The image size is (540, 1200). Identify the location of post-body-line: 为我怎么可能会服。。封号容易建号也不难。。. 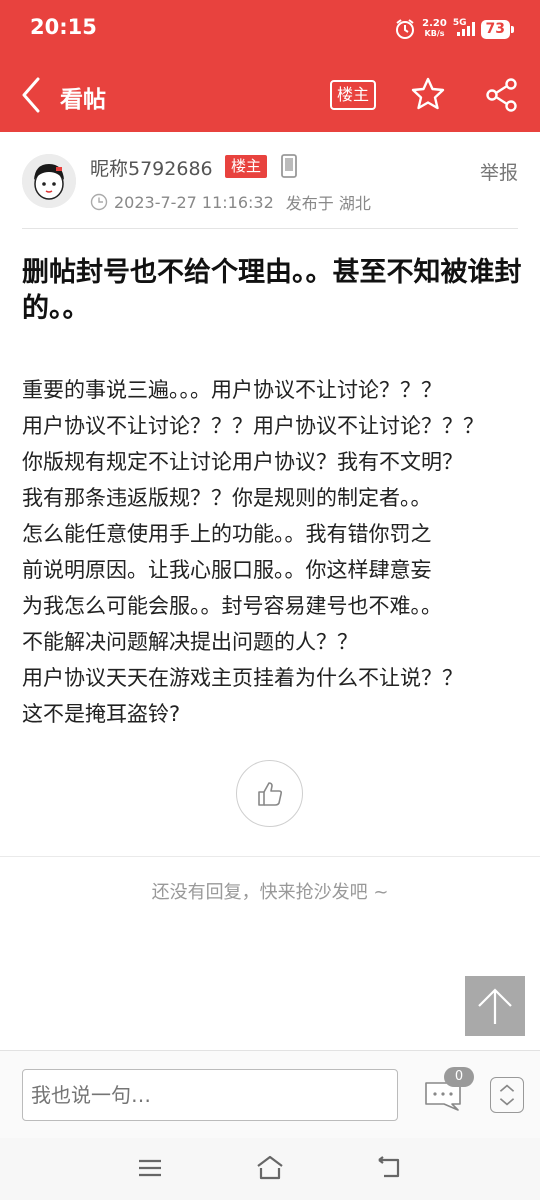
(232, 606).